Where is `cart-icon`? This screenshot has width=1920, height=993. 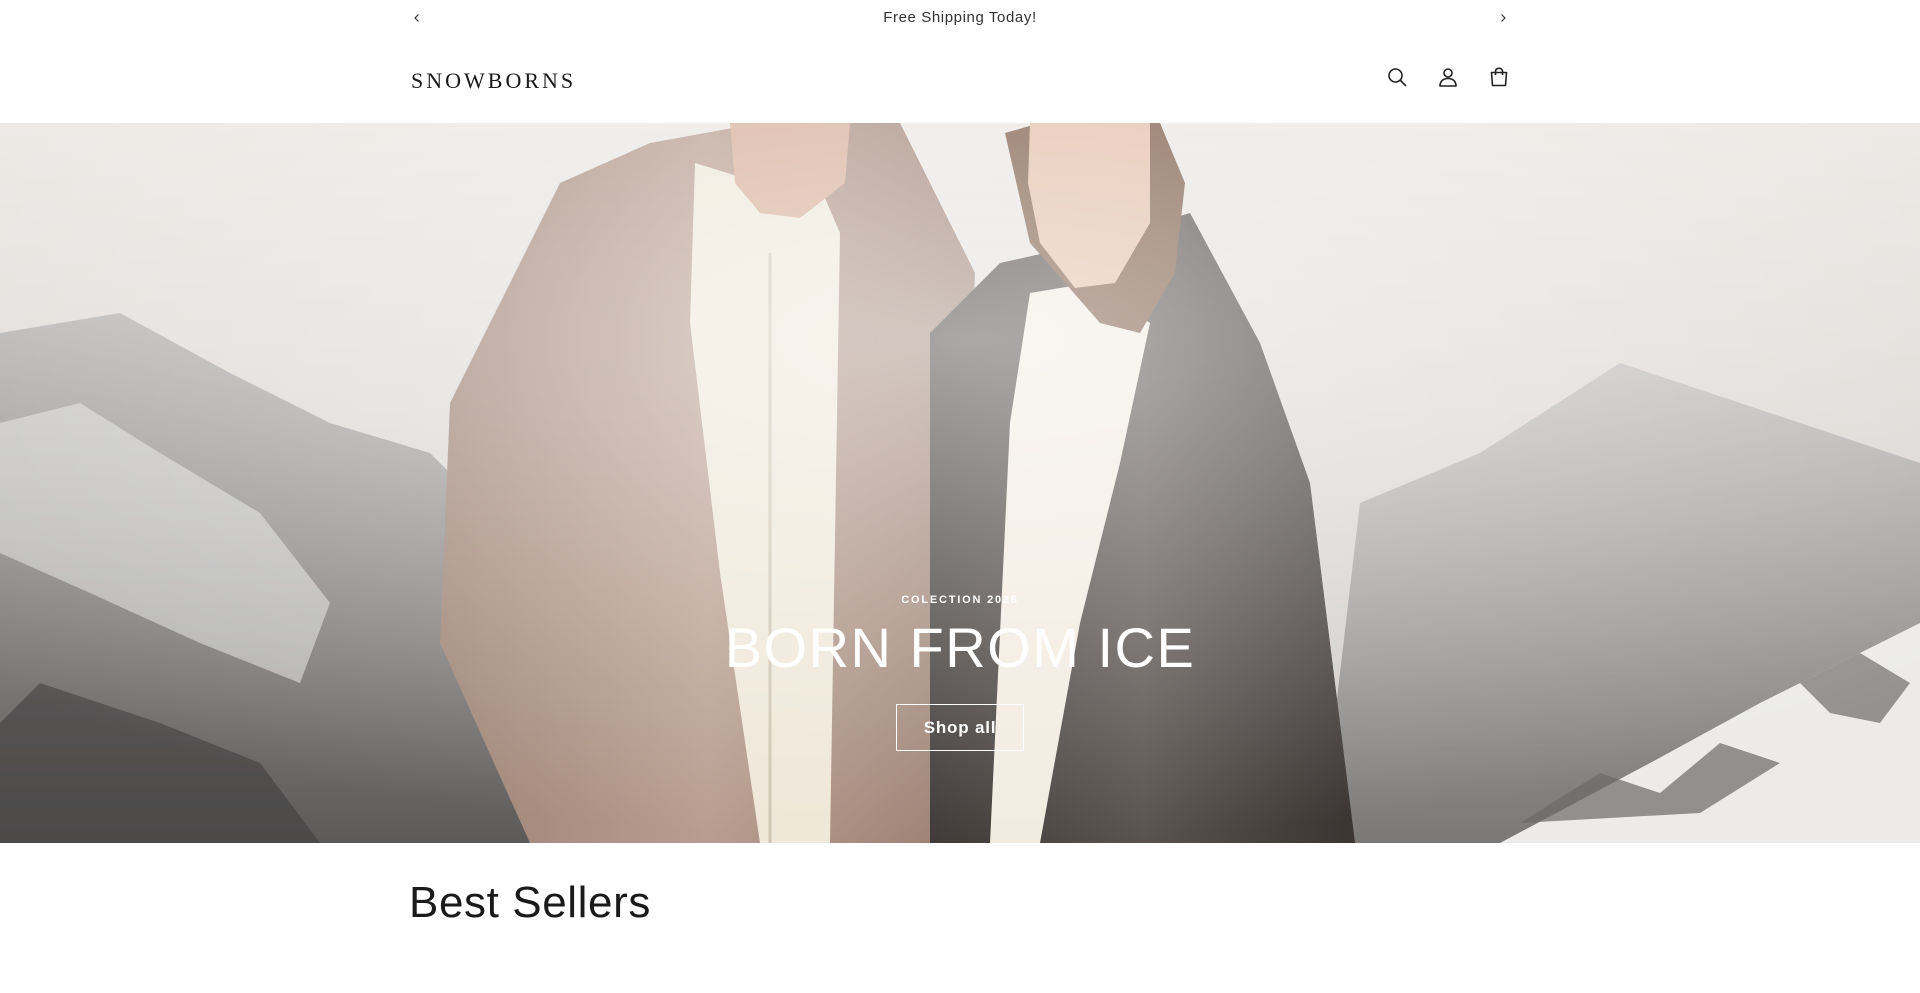
cart-icon is located at coordinates (1499, 77).